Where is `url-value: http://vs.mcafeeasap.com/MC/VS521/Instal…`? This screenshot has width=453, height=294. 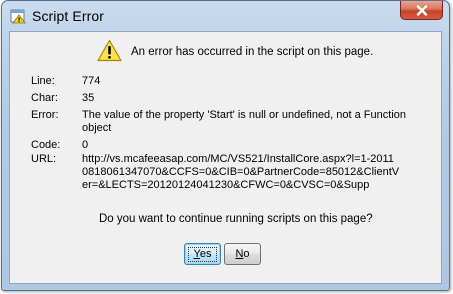 url-value: http://vs.mcafeeasap.com/MC/VS521/Instal… is located at coordinates (241, 172).